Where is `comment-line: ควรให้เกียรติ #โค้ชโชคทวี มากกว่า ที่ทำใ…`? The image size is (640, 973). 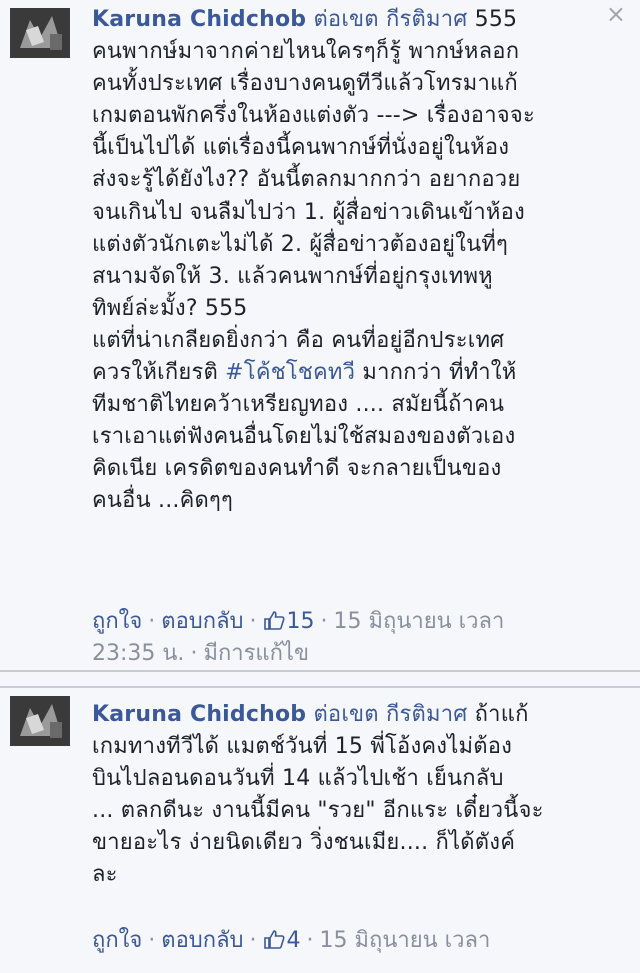
comment-line: ควรให้เกียรติ #โค้ชโชคทวี มากกว่า ที่ทำใ… is located at coordinates (355, 373).